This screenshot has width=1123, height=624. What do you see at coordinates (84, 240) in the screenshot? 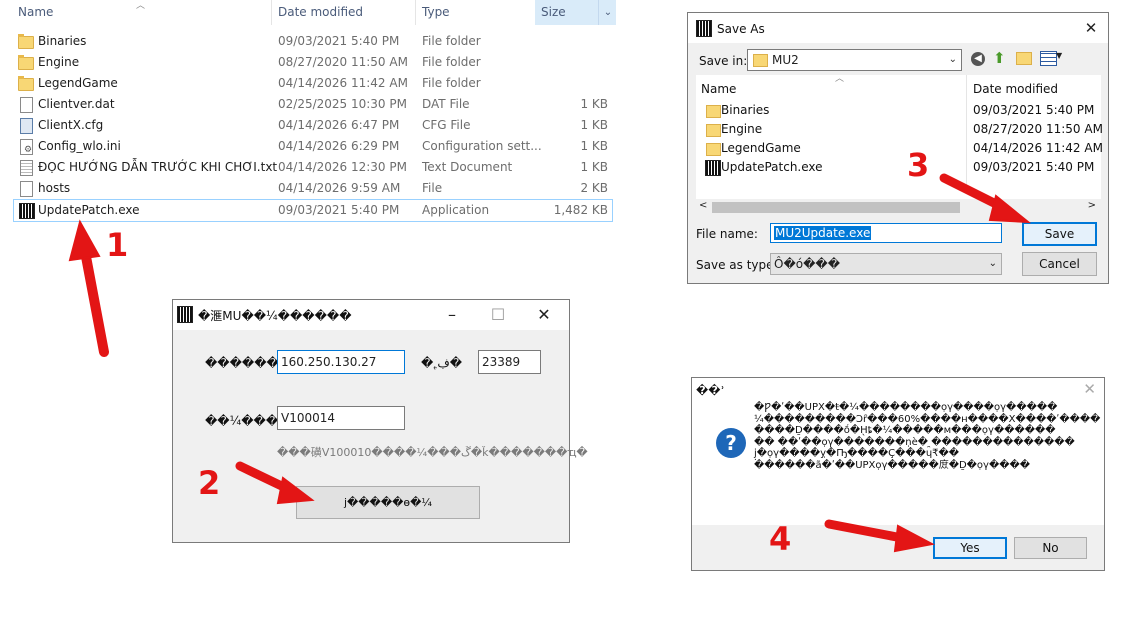
I see `arrow-1-head` at bounding box center [84, 240].